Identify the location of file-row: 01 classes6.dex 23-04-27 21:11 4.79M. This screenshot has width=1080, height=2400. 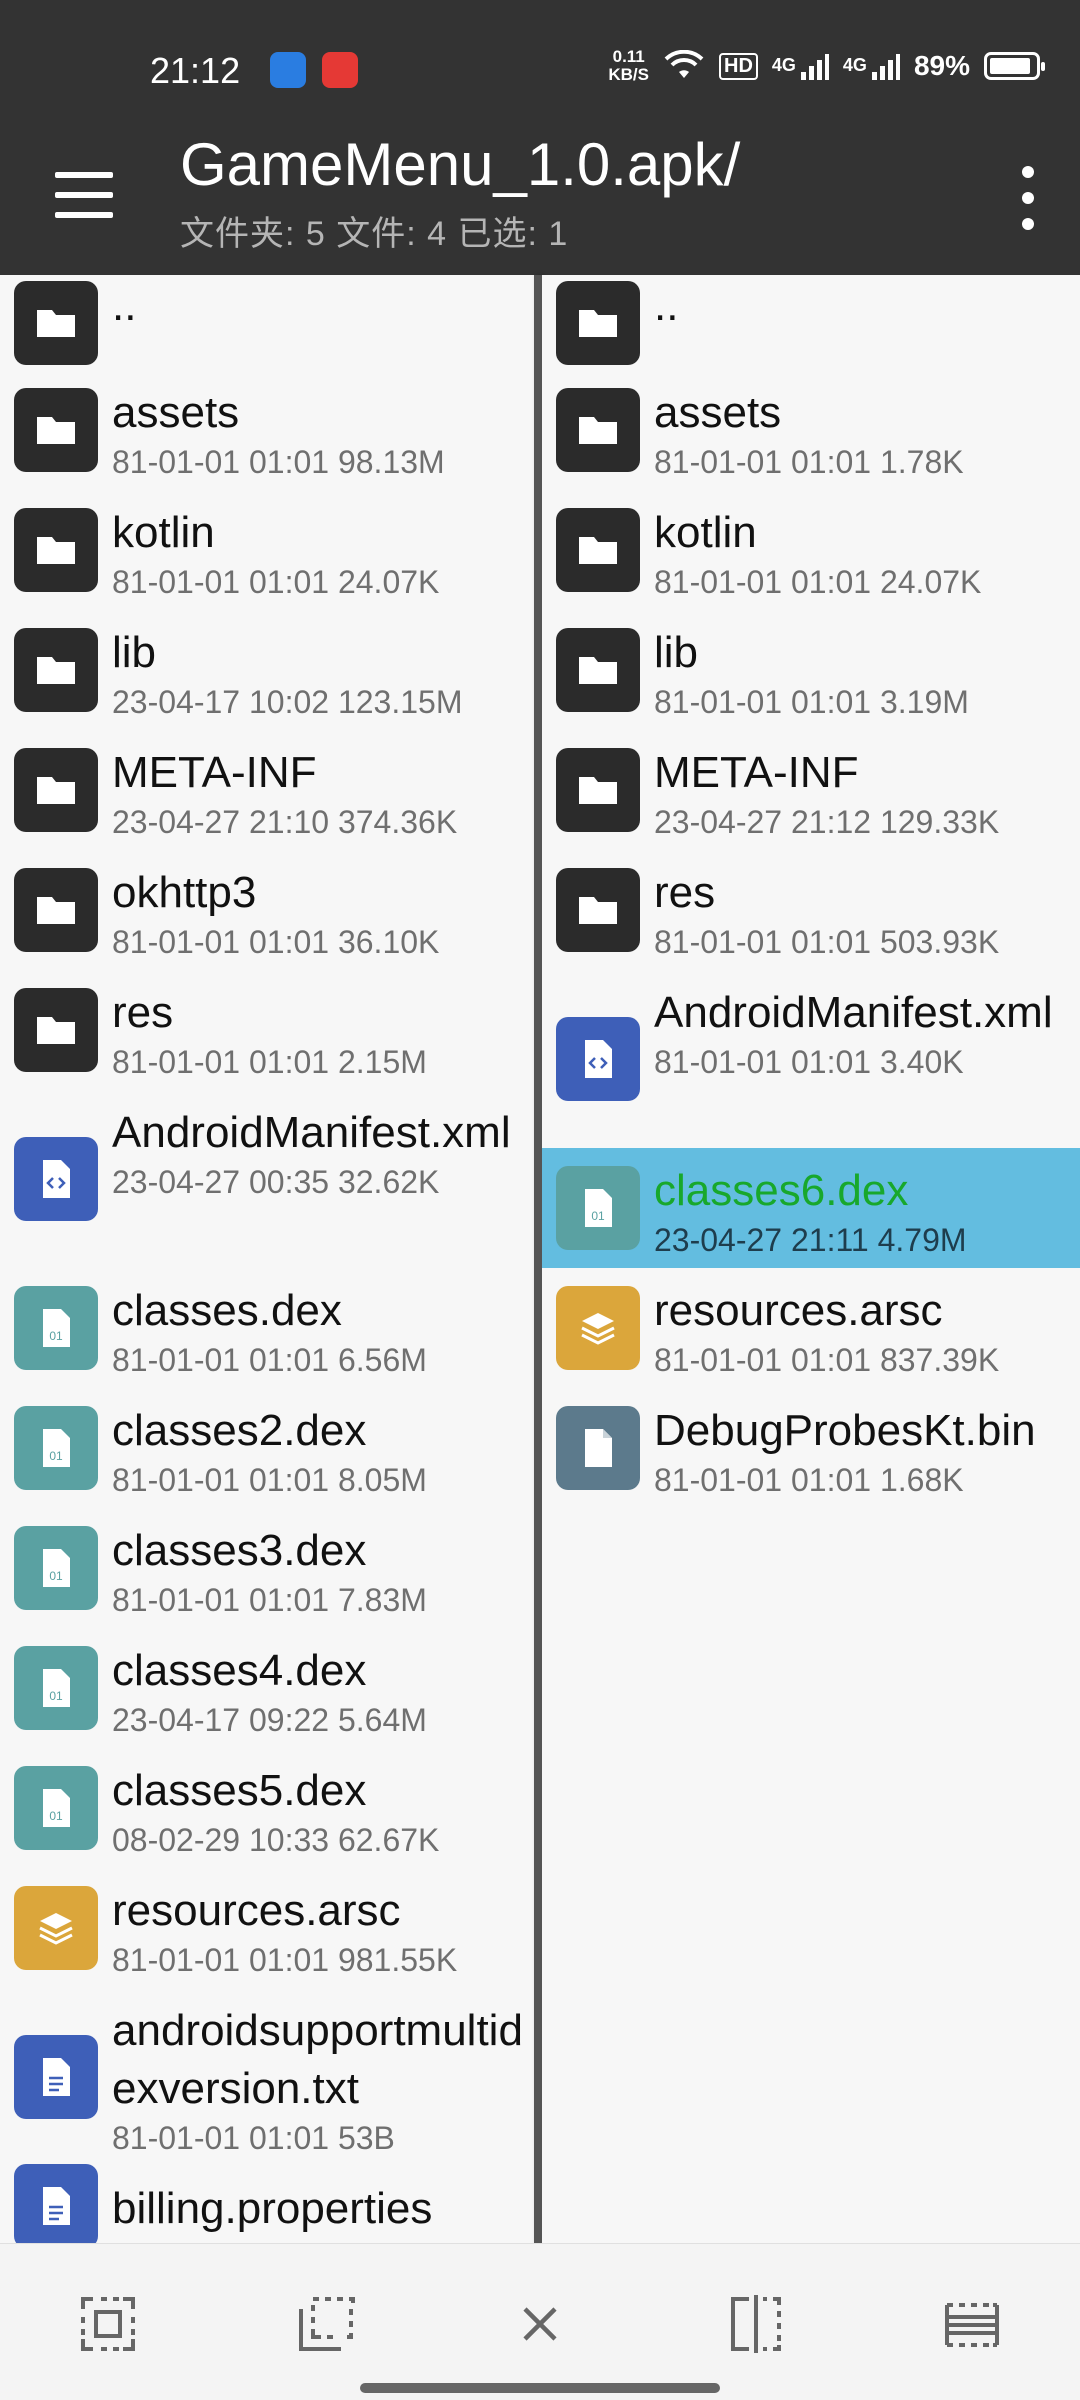
(811, 1208).